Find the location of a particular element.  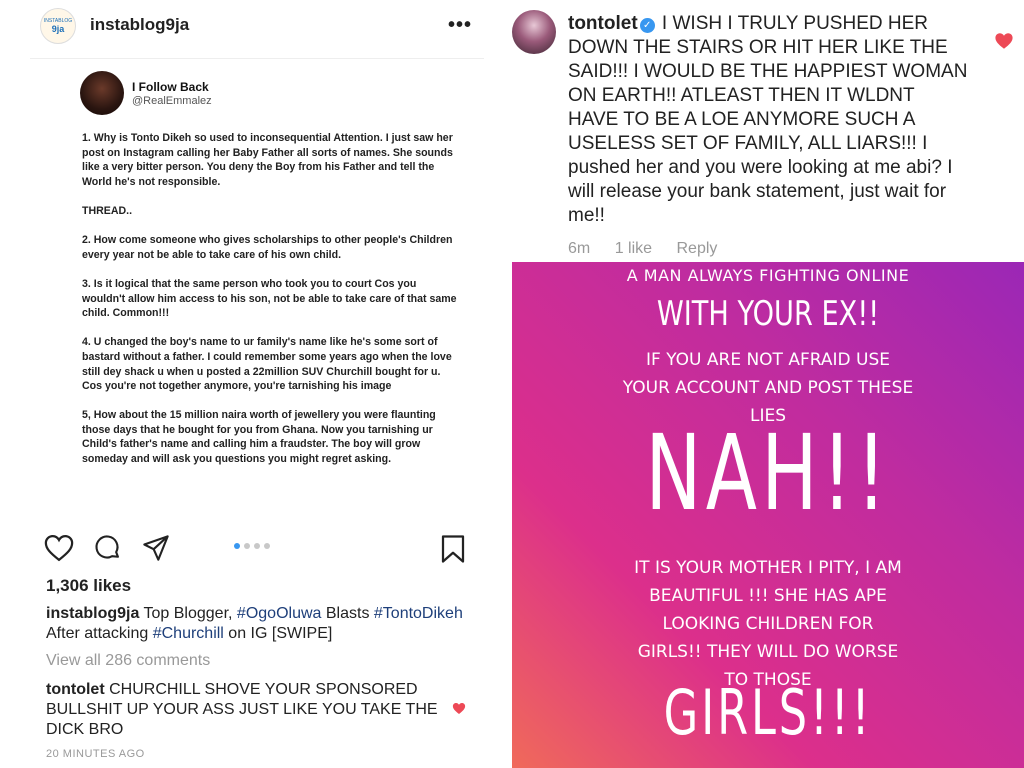

likes-count: 1,306 likes is located at coordinates (88, 586).